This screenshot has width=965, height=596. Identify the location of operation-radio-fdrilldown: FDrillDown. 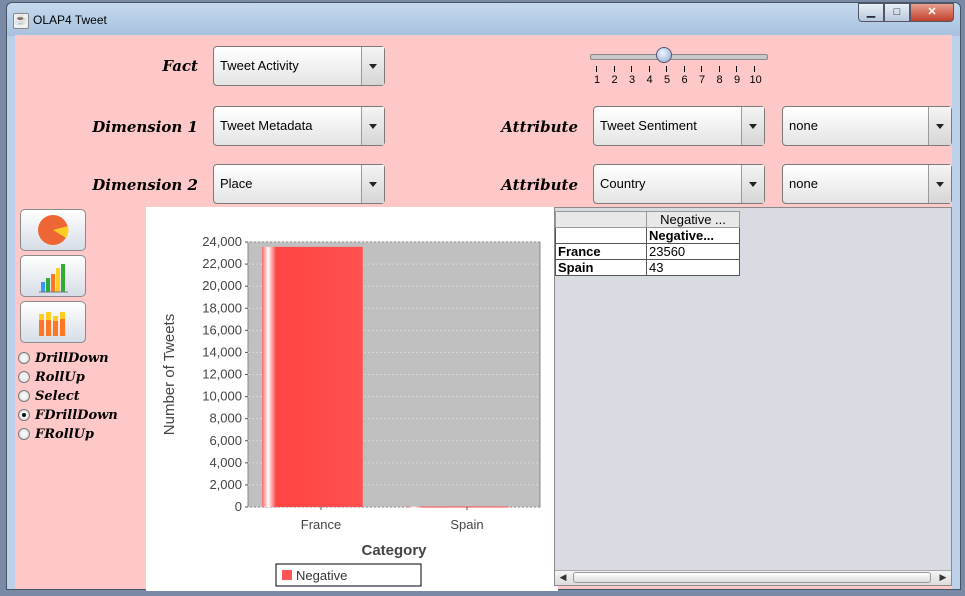
(68, 415).